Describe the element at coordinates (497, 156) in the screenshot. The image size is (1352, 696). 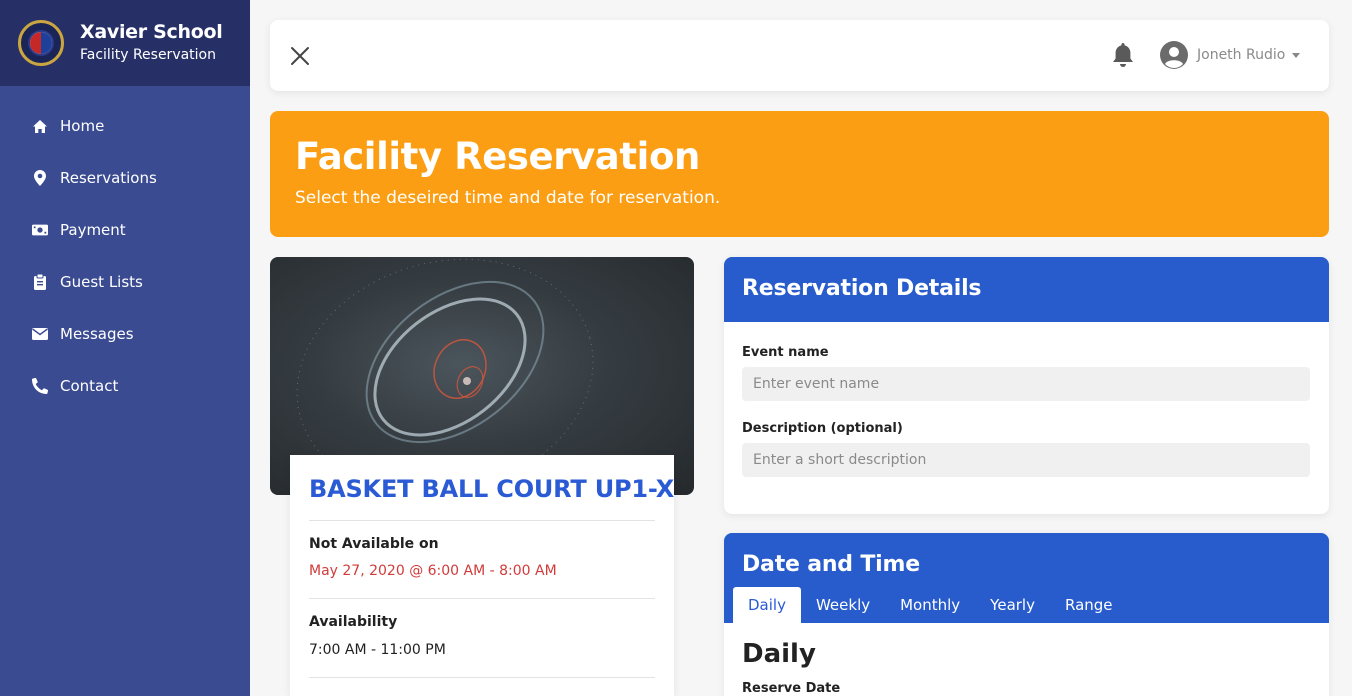
I see `page-title: Facility Reservation` at that location.